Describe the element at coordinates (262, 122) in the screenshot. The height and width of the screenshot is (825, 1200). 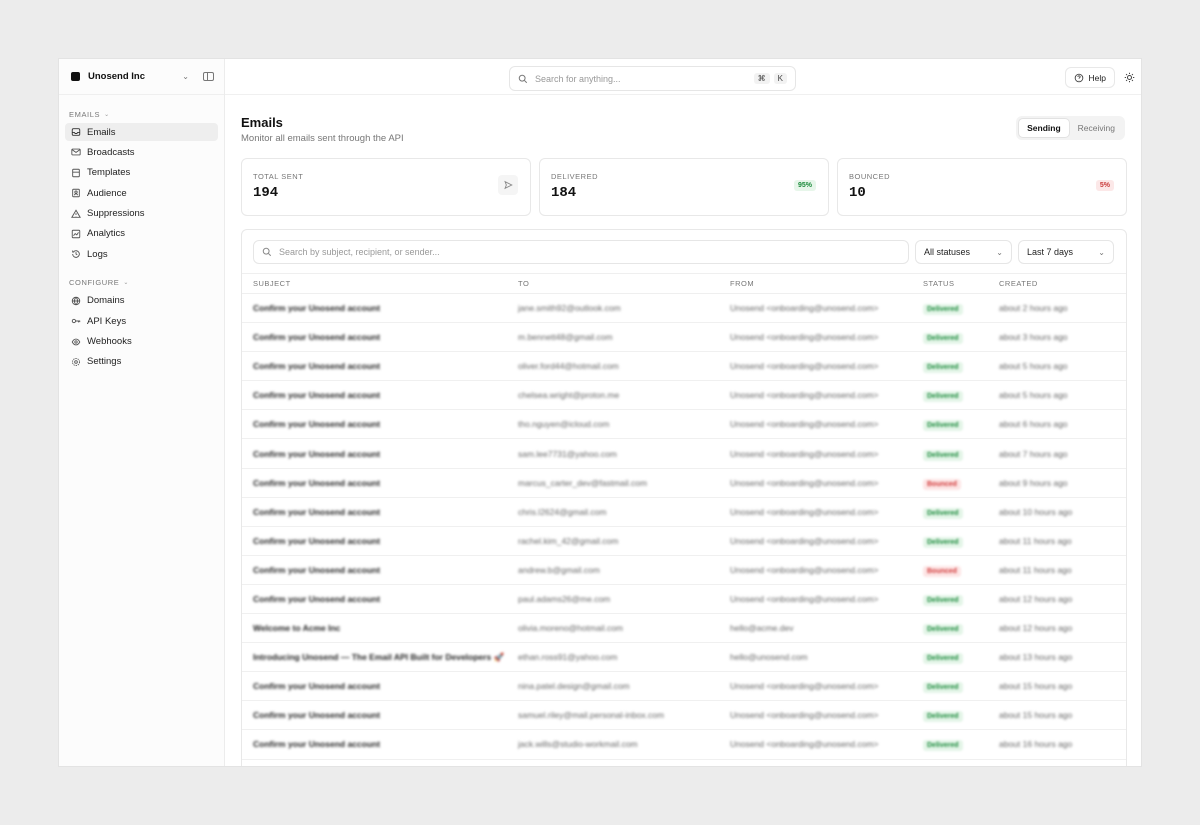
I see `page-title: Emails` at that location.